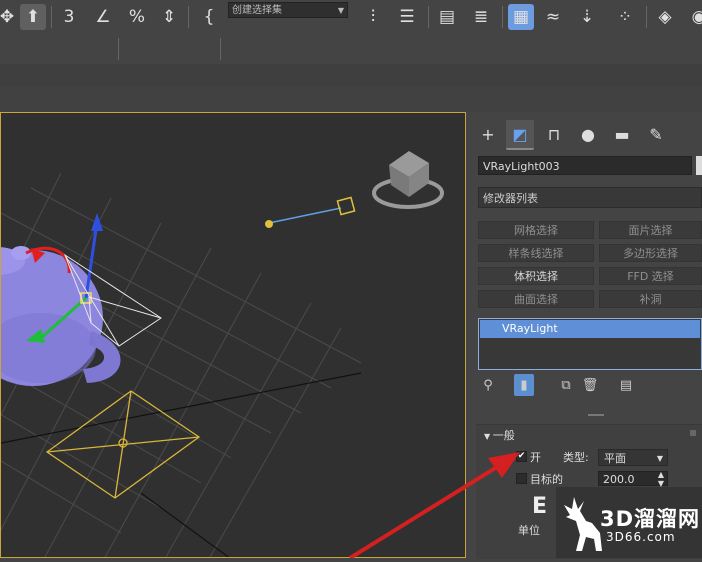 The height and width of the screenshot is (562, 702). What do you see at coordinates (69, 17) in the screenshot?
I see `snap-3d-icon: 3` at bounding box center [69, 17].